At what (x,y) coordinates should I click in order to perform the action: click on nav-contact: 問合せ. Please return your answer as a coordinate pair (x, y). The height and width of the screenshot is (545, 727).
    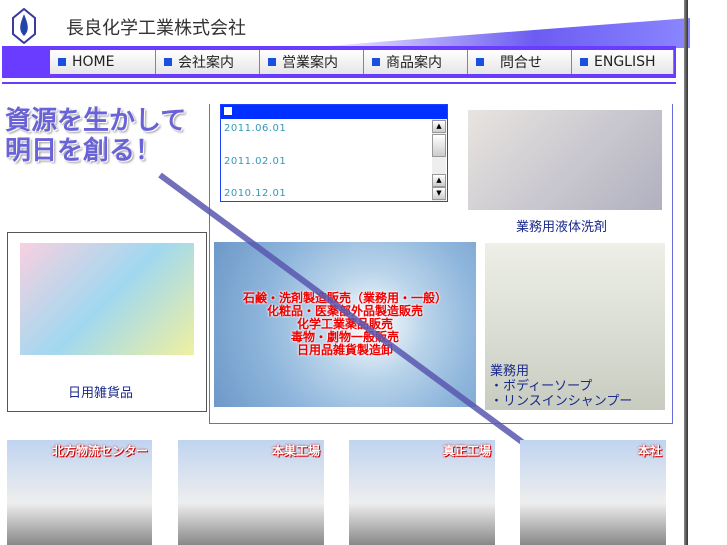
    Looking at the image, I should click on (520, 62).